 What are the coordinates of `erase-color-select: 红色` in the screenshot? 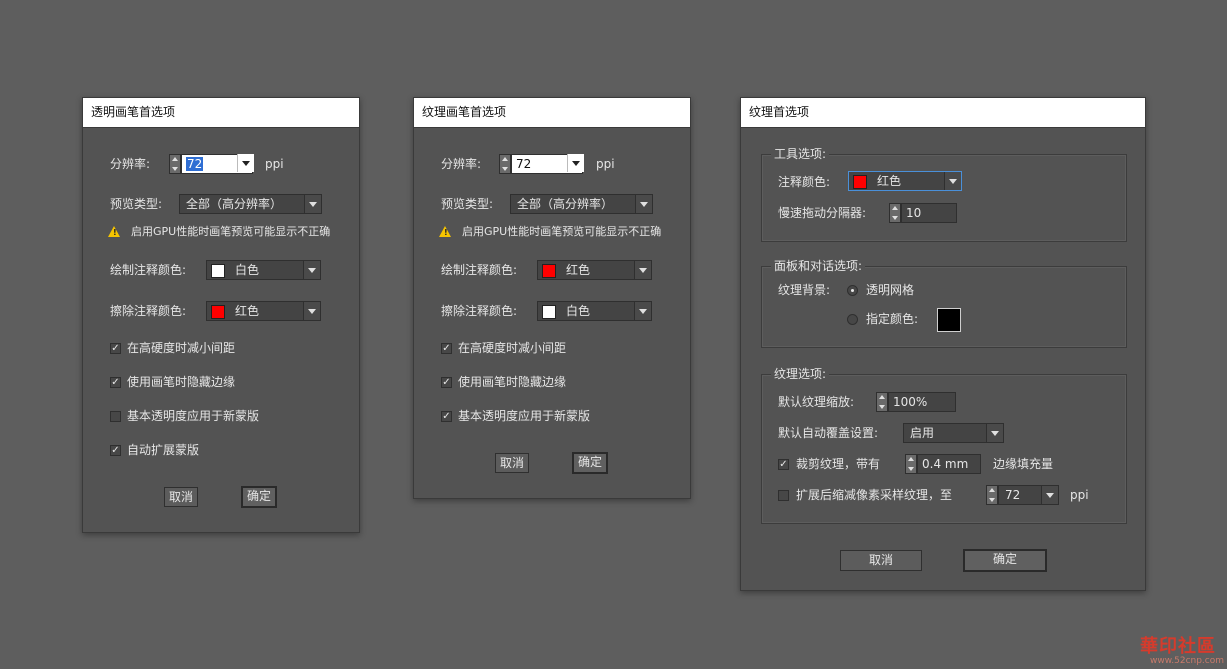 It's located at (263, 311).